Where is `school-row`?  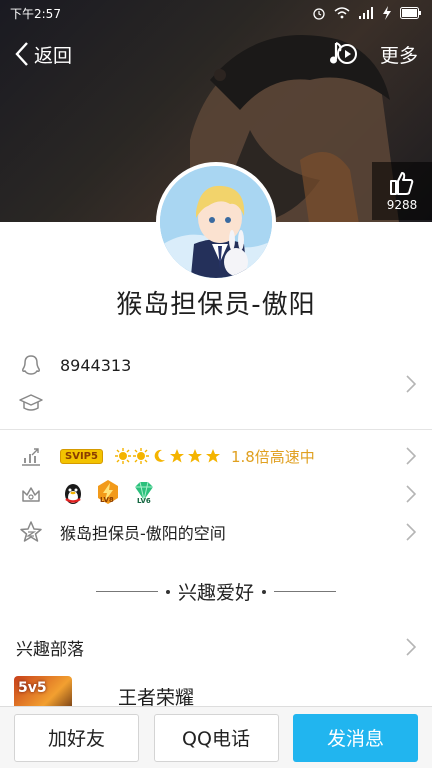 school-row is located at coordinates (216, 403).